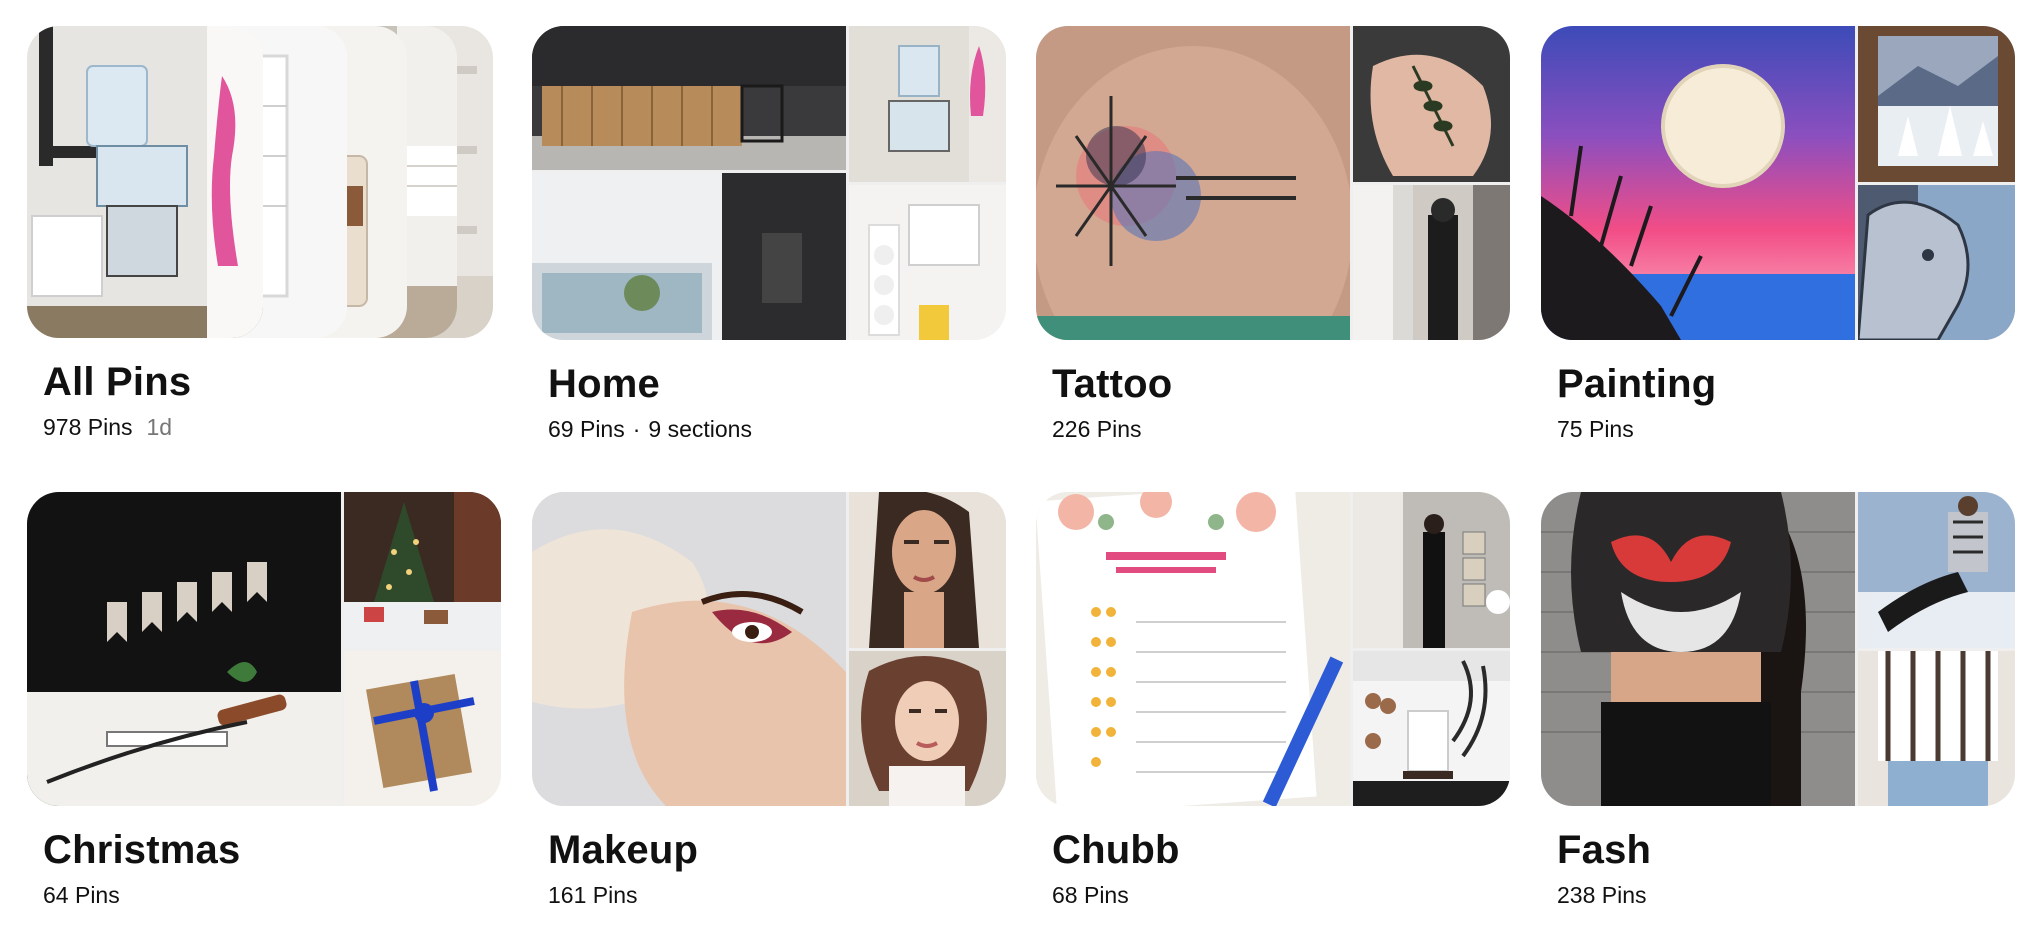  What do you see at coordinates (1698, 183) in the screenshot?
I see `pin-image-moon-painting` at bounding box center [1698, 183].